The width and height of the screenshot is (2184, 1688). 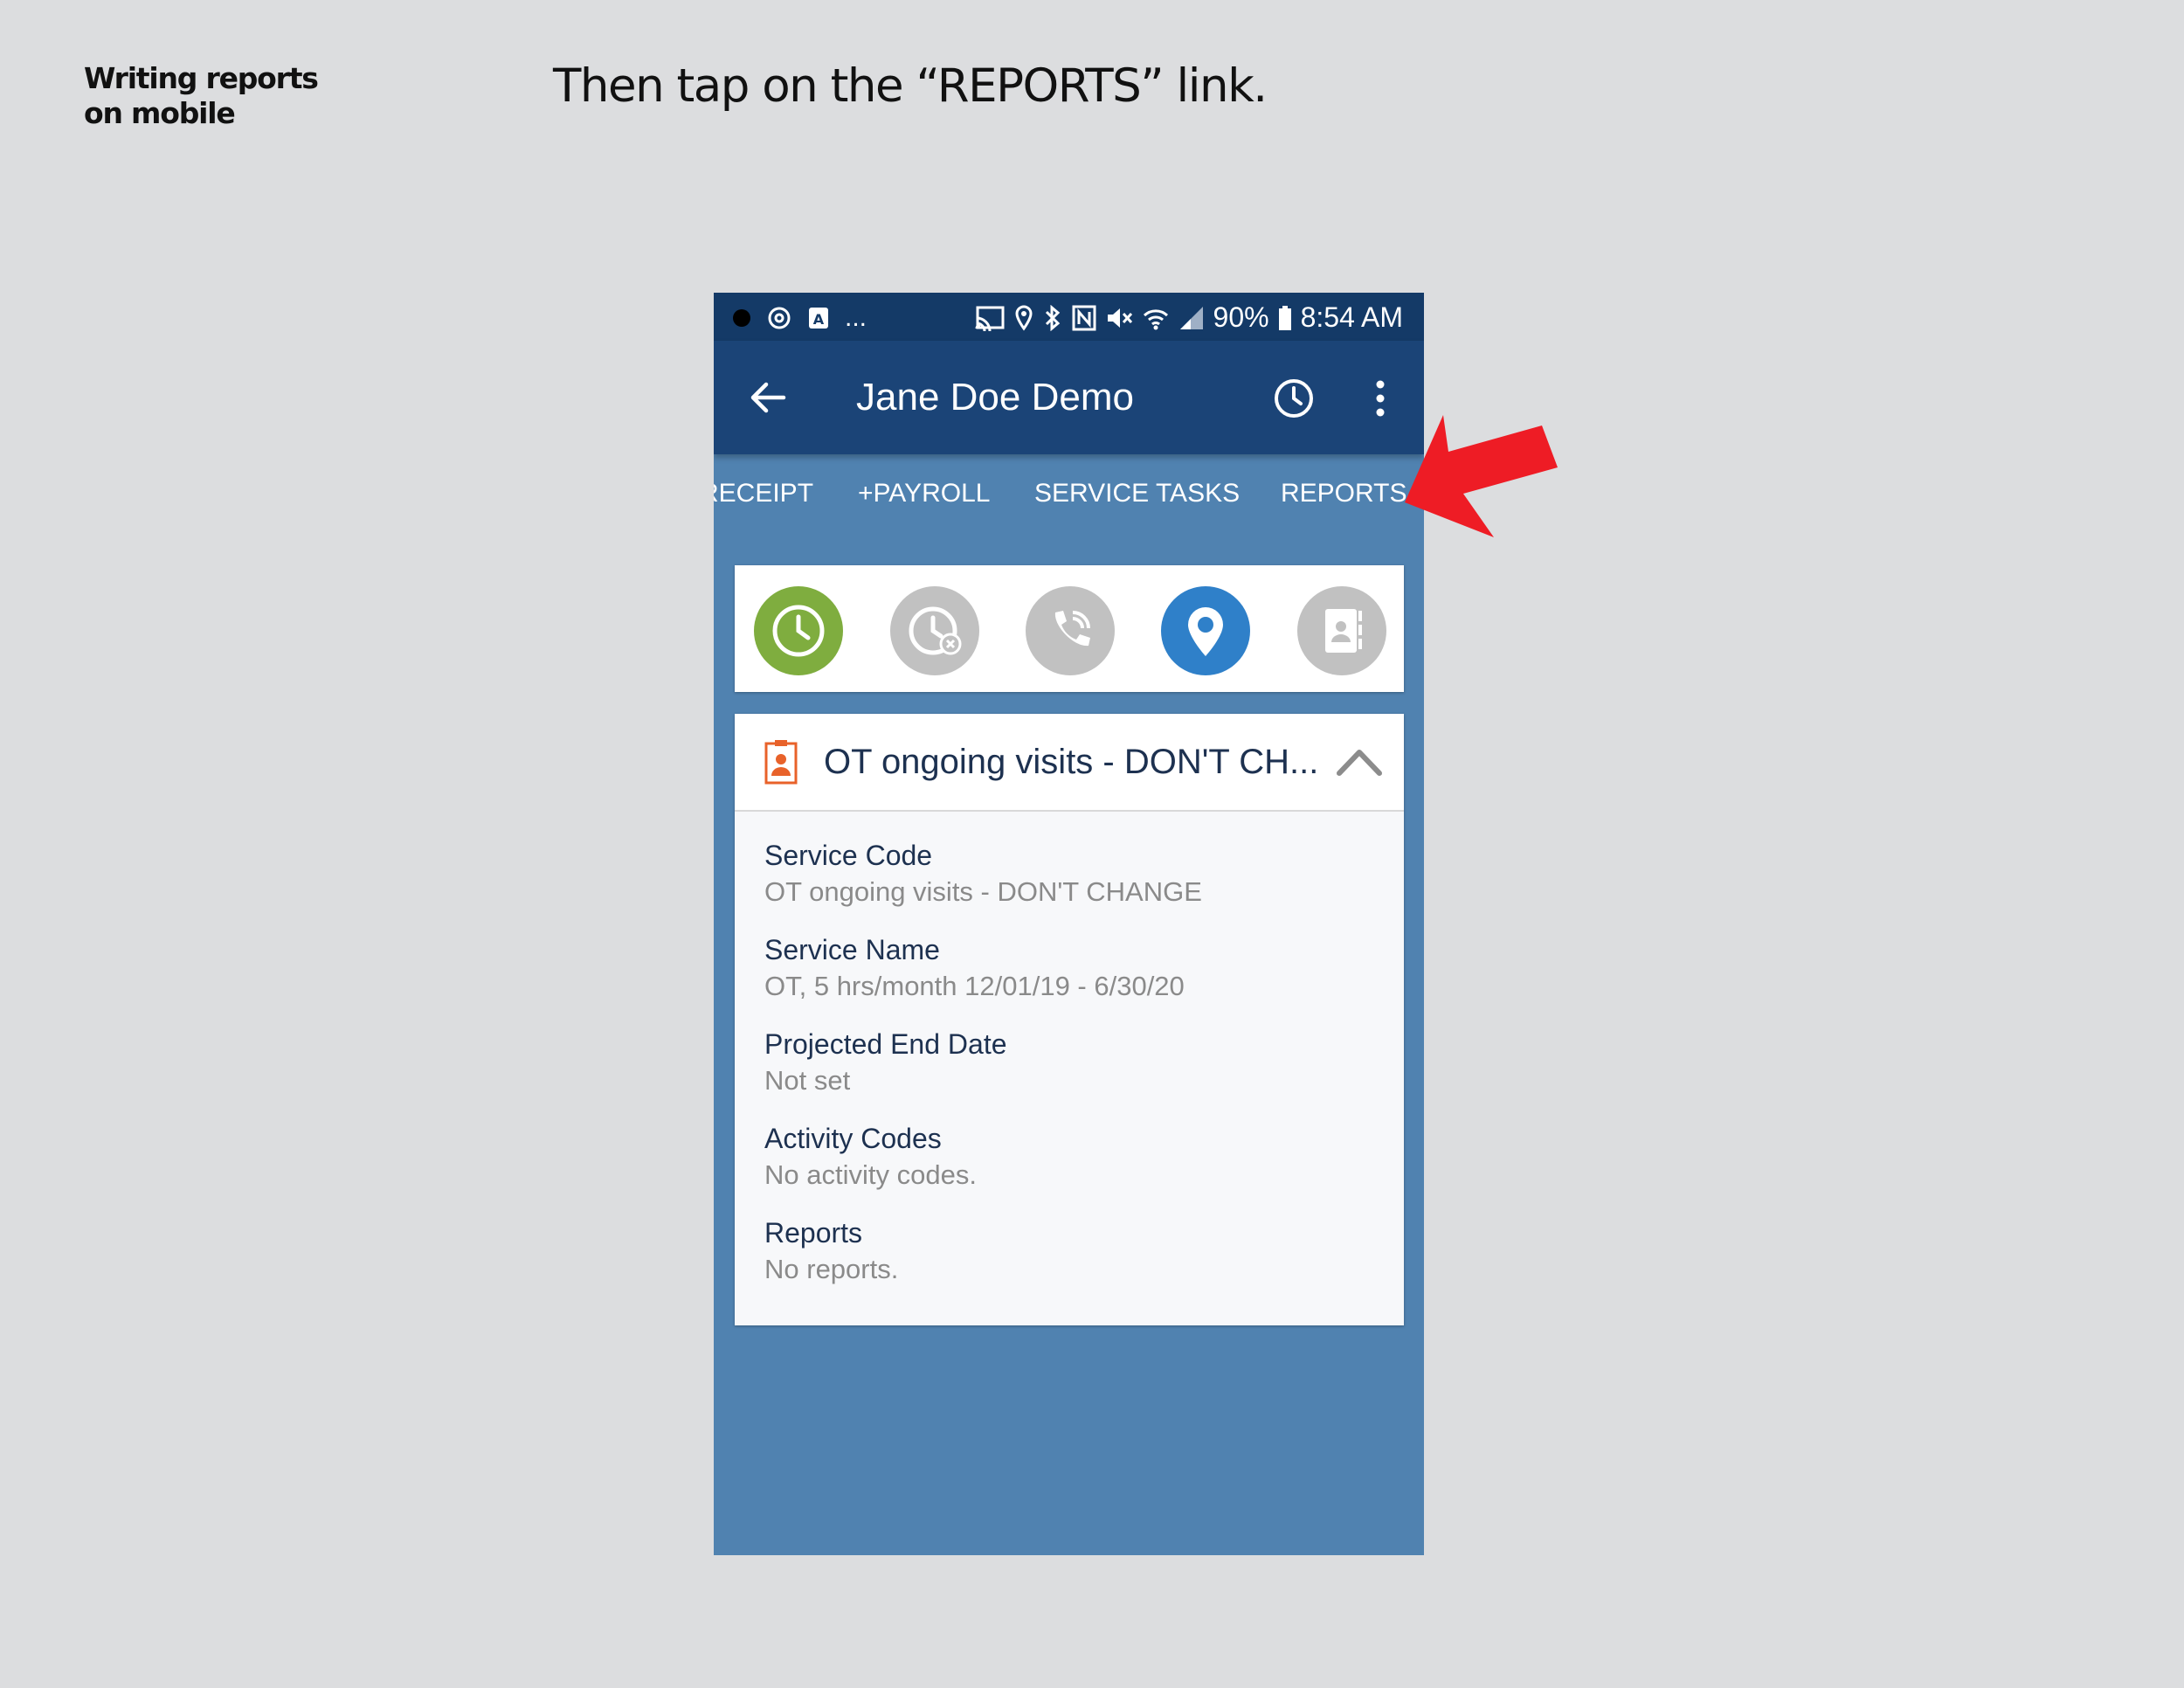 What do you see at coordinates (983, 891) in the screenshot?
I see `field-value: OT ongoing visits - DON'T CHANGE` at bounding box center [983, 891].